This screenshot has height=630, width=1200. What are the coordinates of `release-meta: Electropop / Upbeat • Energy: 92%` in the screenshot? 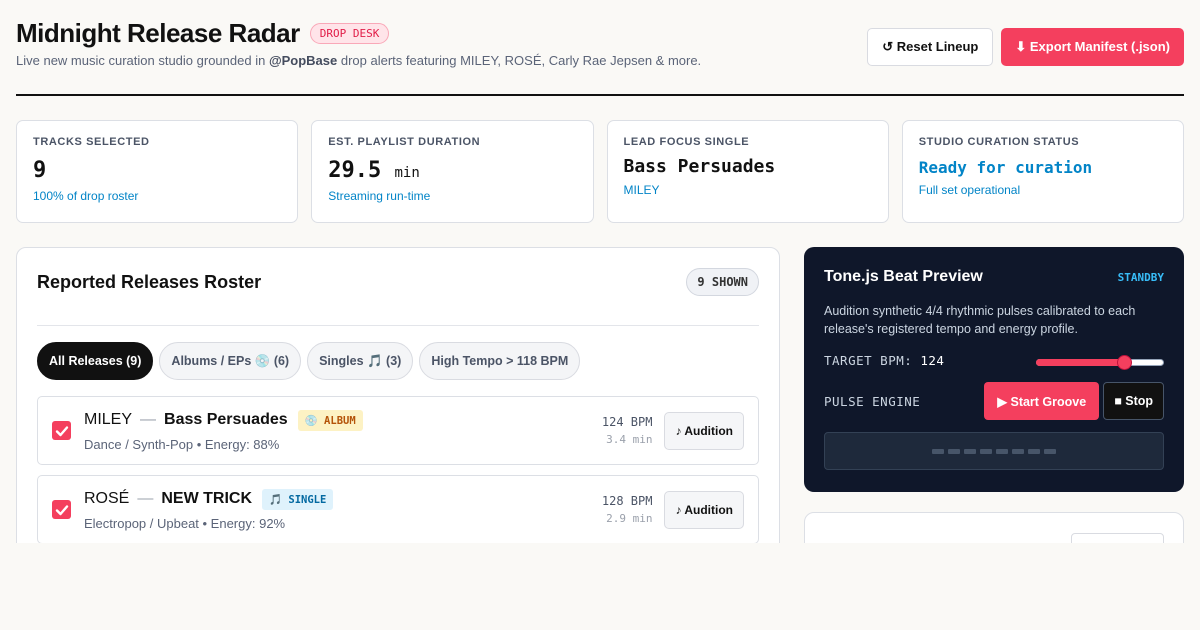 It's located at (185, 523).